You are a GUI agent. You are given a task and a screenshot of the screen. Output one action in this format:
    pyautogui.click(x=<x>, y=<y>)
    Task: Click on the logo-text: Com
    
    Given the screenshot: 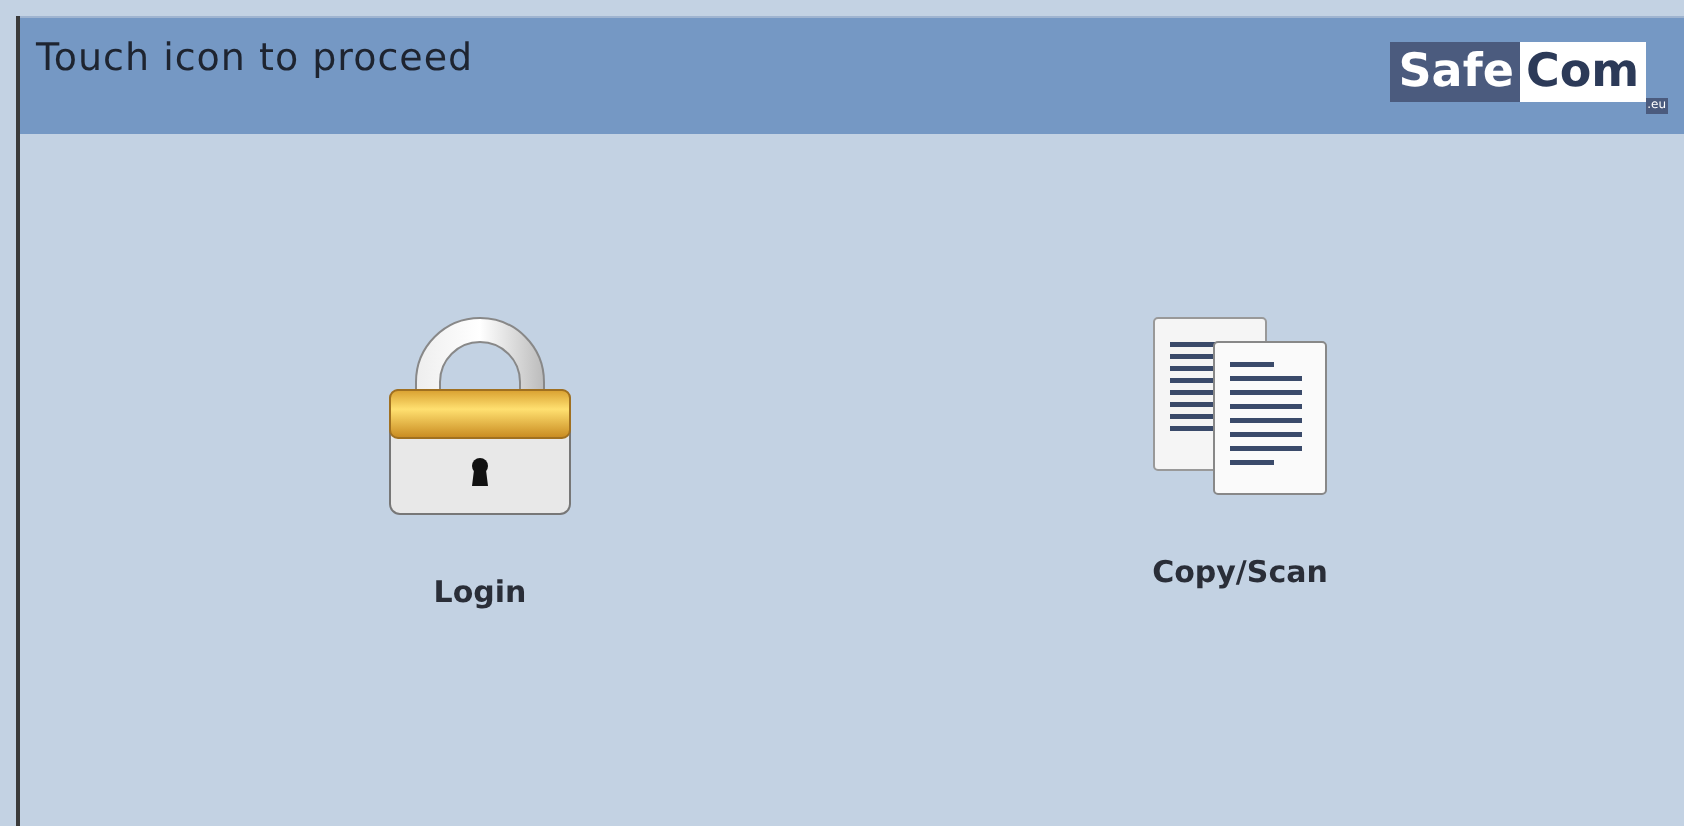 What is the action you would take?
    pyautogui.click(x=1582, y=72)
    